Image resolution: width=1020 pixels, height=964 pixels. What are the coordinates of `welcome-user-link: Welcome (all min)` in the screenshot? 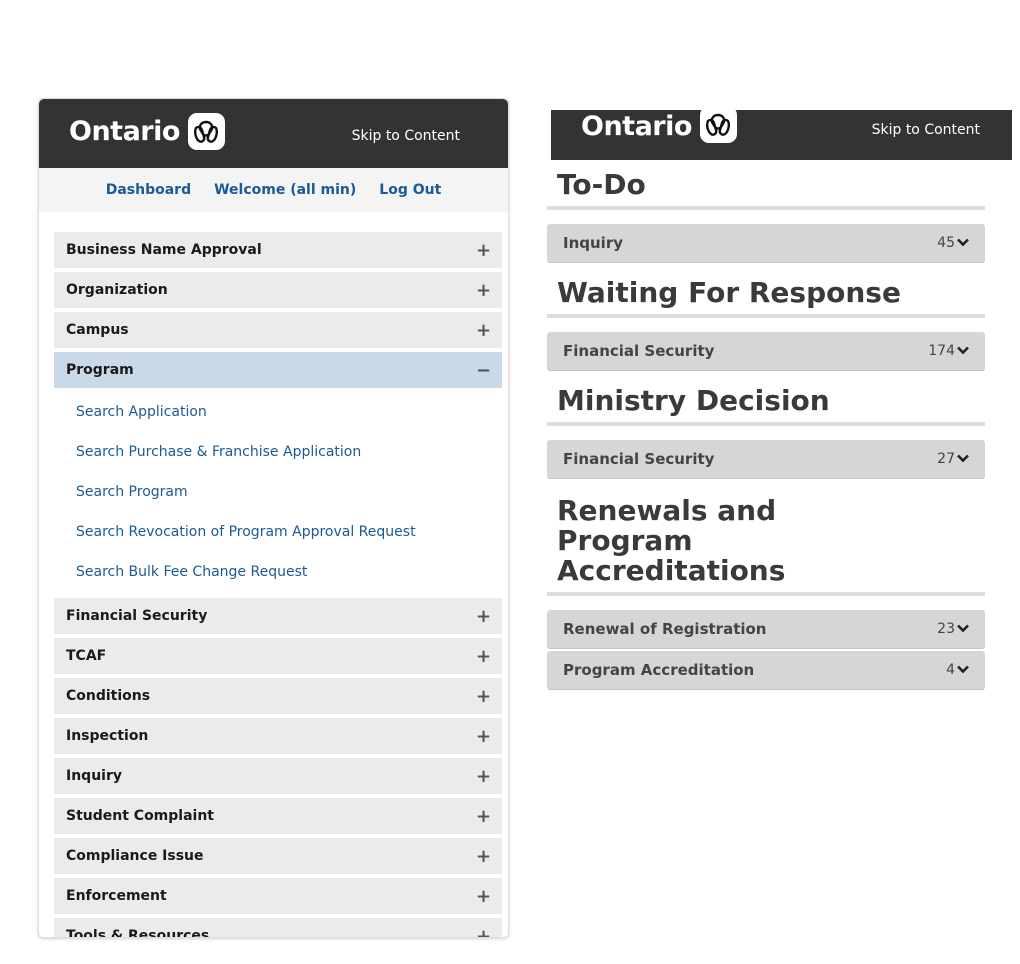 It's located at (285, 190).